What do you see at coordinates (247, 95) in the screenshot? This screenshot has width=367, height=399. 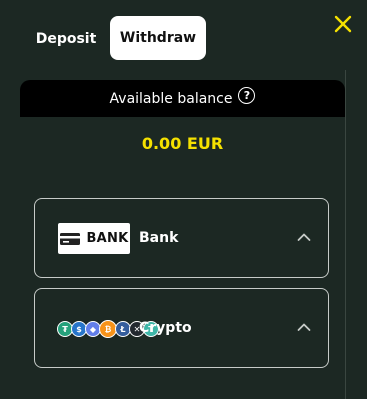 I see `help-circle-icon: ?` at bounding box center [247, 95].